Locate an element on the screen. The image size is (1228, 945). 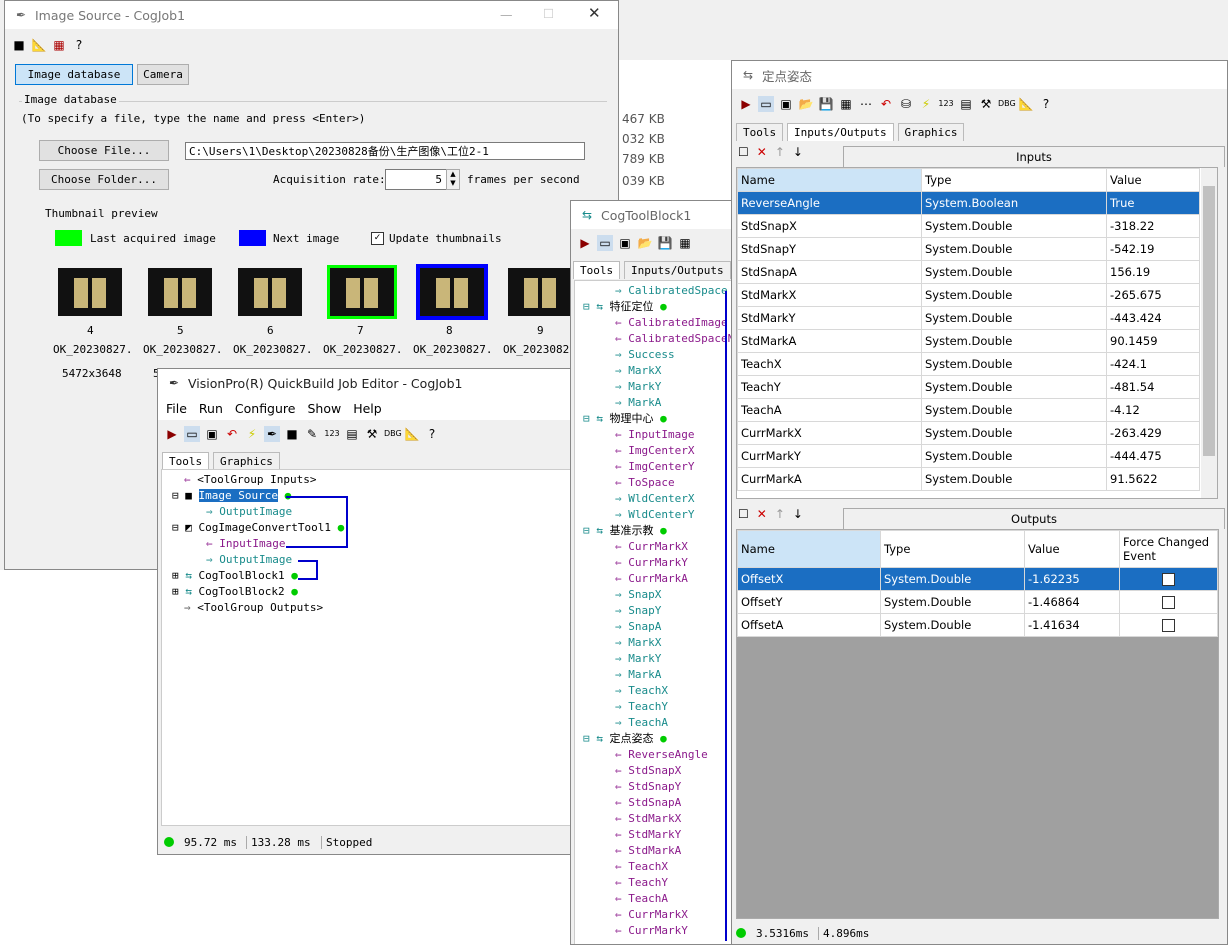
tab-image-database: Image database is located at coordinates (74, 74).